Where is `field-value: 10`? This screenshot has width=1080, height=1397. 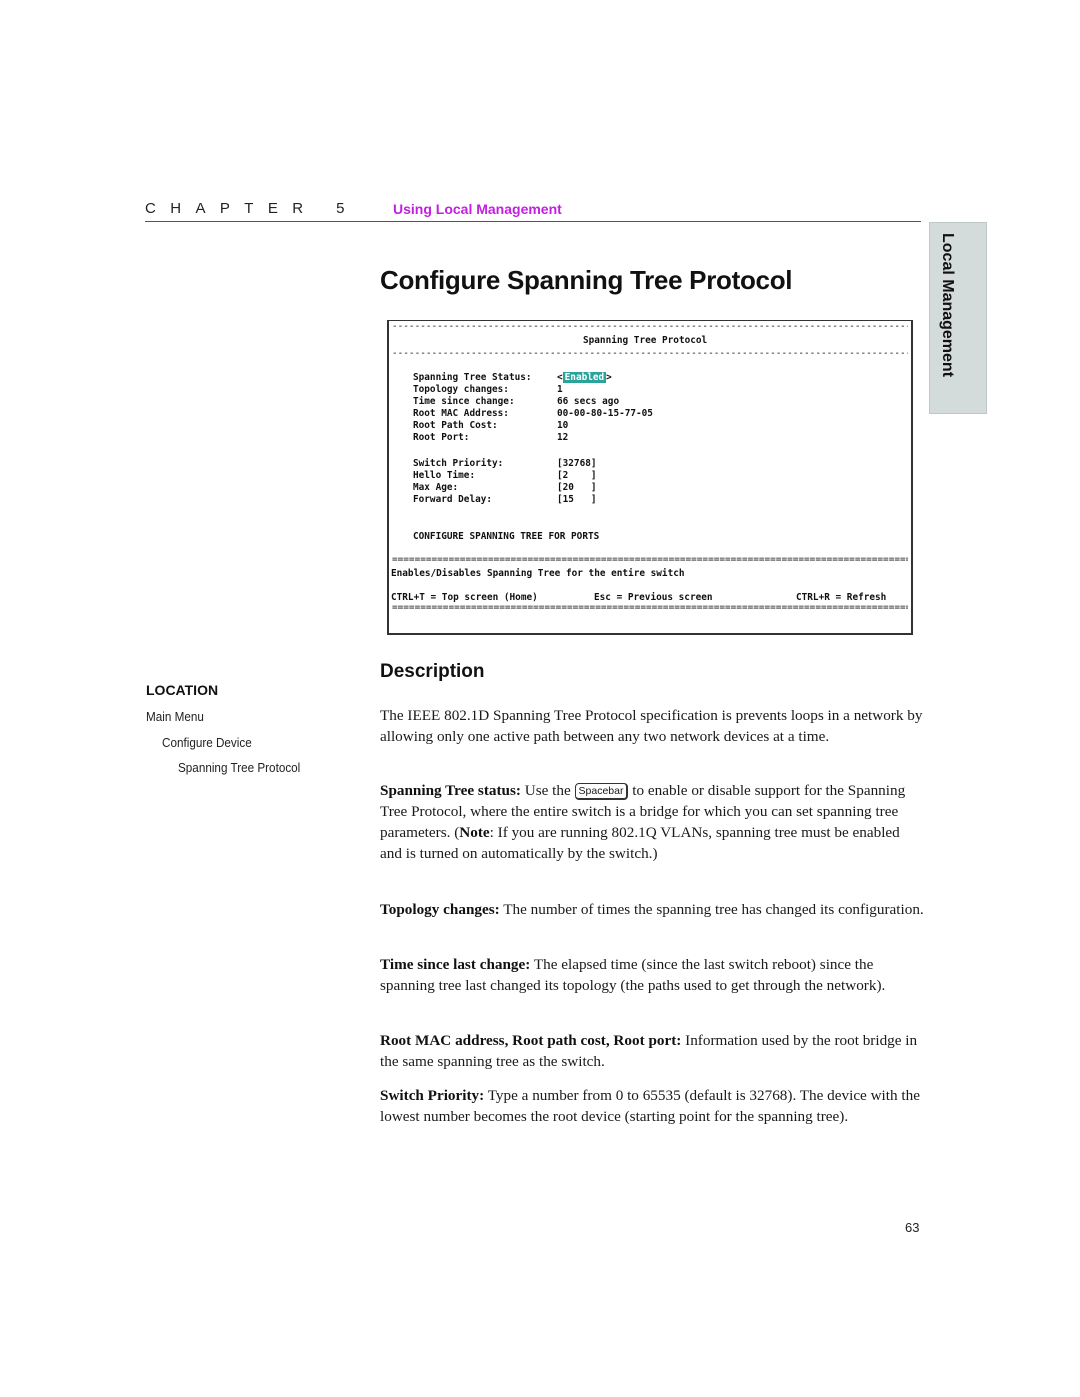
field-value: 10 is located at coordinates (563, 425).